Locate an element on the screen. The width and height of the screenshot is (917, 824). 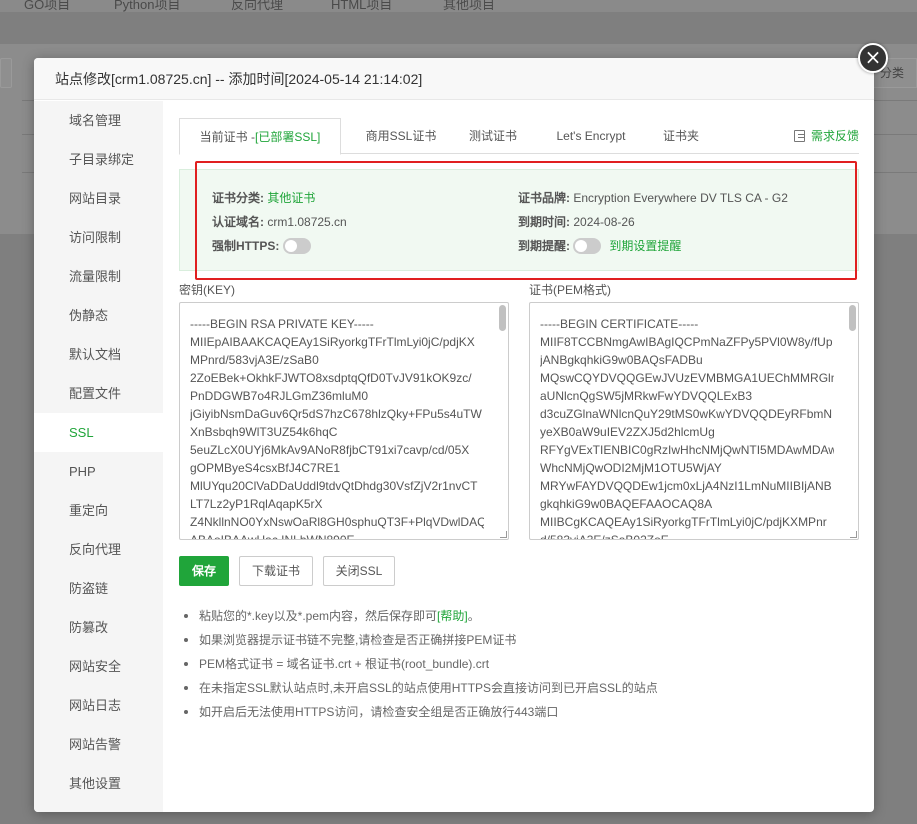
feedback-link: 需求反馈 is located at coordinates (826, 136).